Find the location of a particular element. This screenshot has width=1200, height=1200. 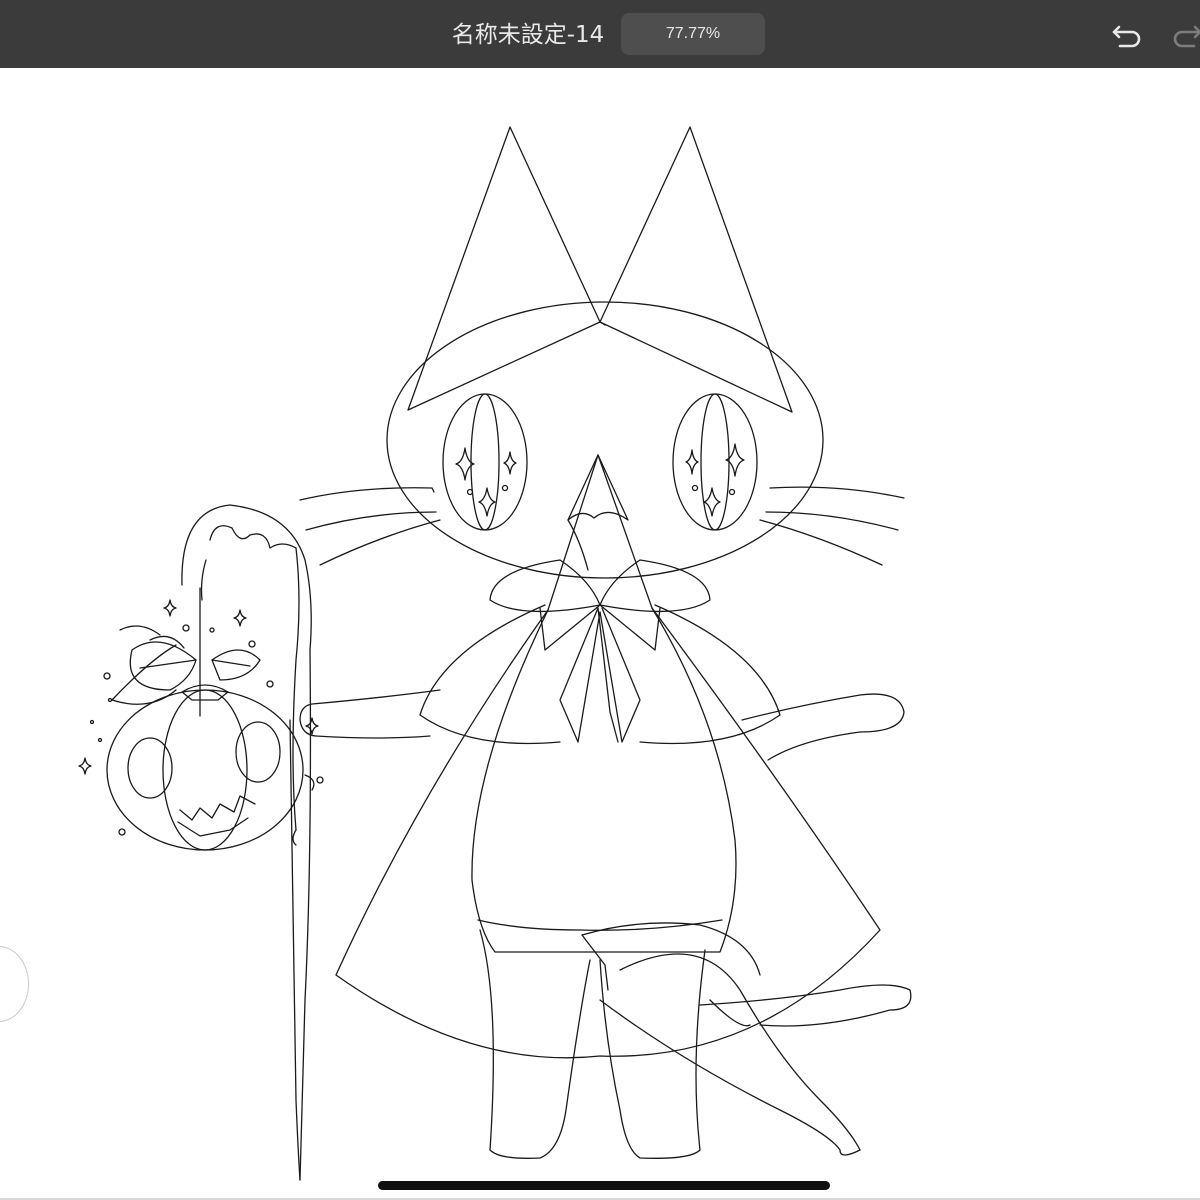

cat-nose is located at coordinates (600, 532).